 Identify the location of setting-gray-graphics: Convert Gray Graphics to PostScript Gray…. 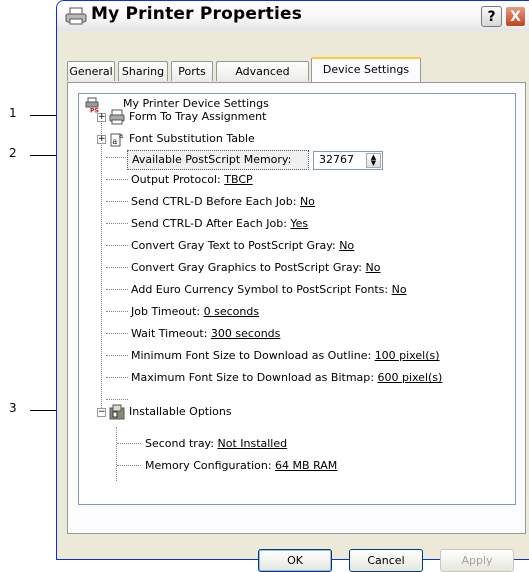
(256, 268).